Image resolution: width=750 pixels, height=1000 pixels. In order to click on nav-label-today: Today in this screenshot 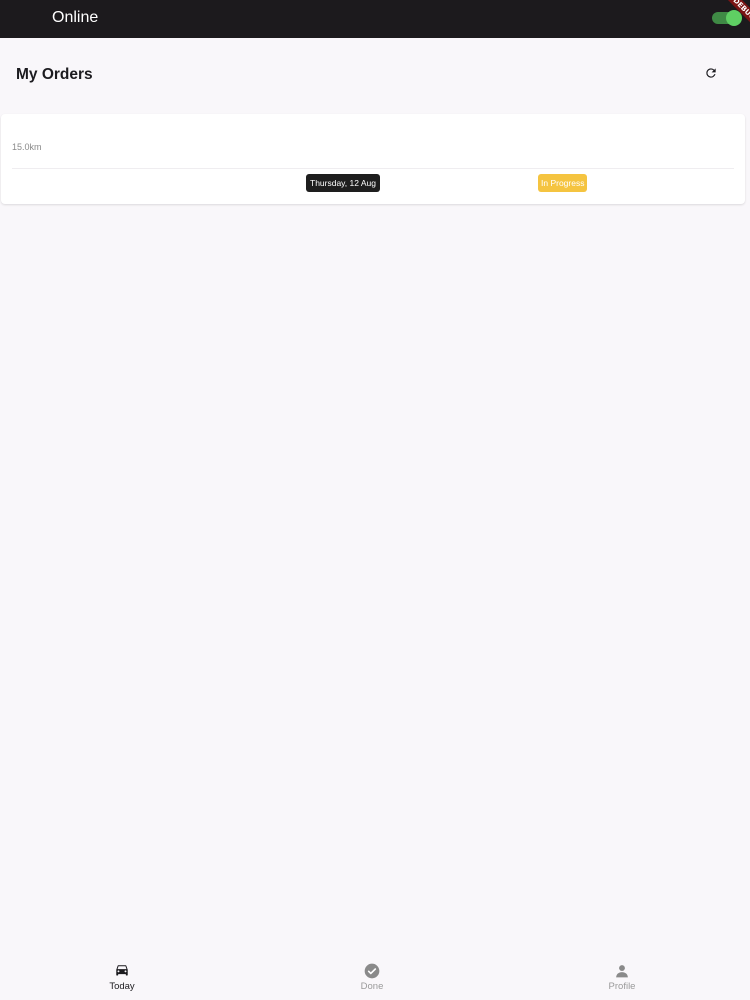, I will do `click(122, 986)`.